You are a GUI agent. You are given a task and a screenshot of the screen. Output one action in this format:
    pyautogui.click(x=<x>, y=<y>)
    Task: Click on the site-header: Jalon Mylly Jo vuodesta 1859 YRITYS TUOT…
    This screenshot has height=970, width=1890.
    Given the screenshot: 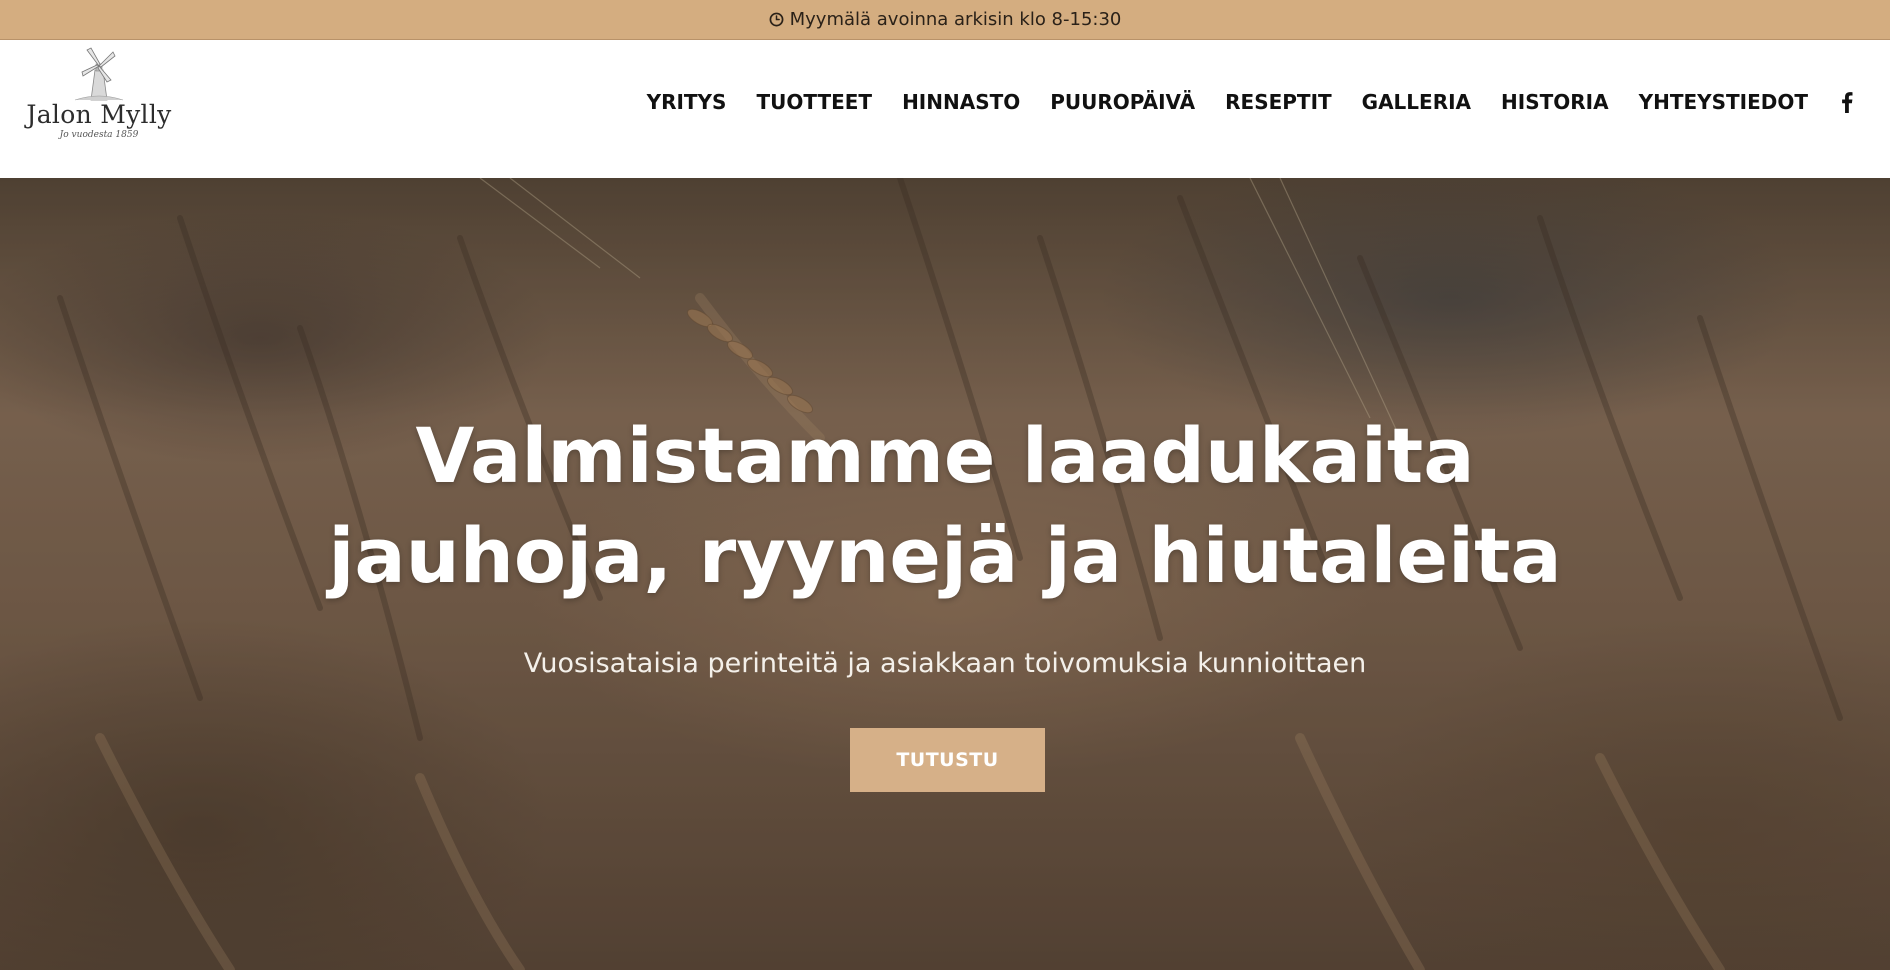 What is the action you would take?
    pyautogui.click(x=945, y=109)
    